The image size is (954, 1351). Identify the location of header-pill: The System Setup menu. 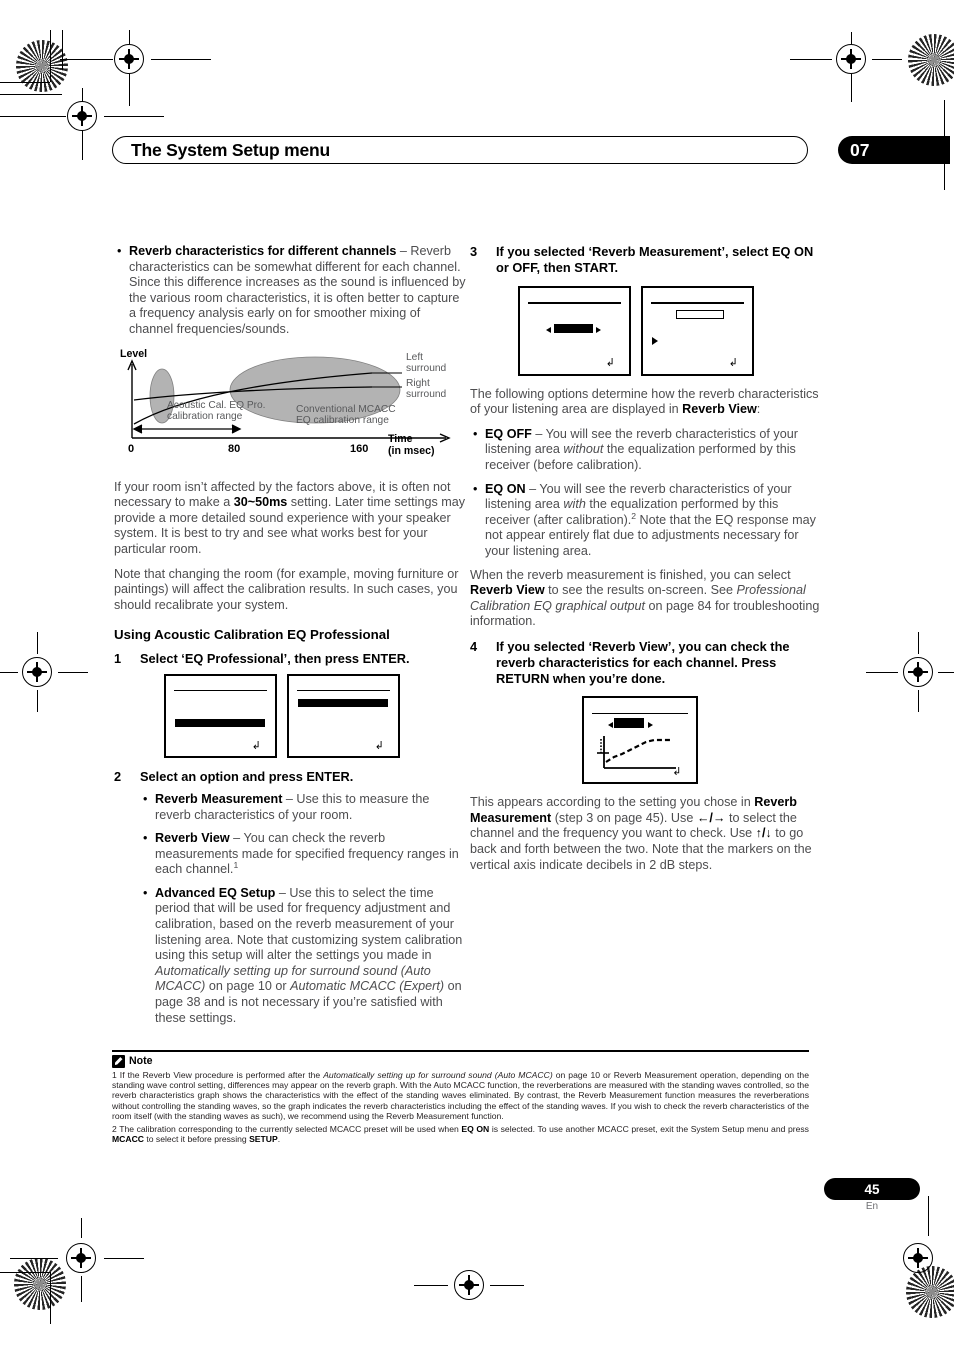
(460, 150).